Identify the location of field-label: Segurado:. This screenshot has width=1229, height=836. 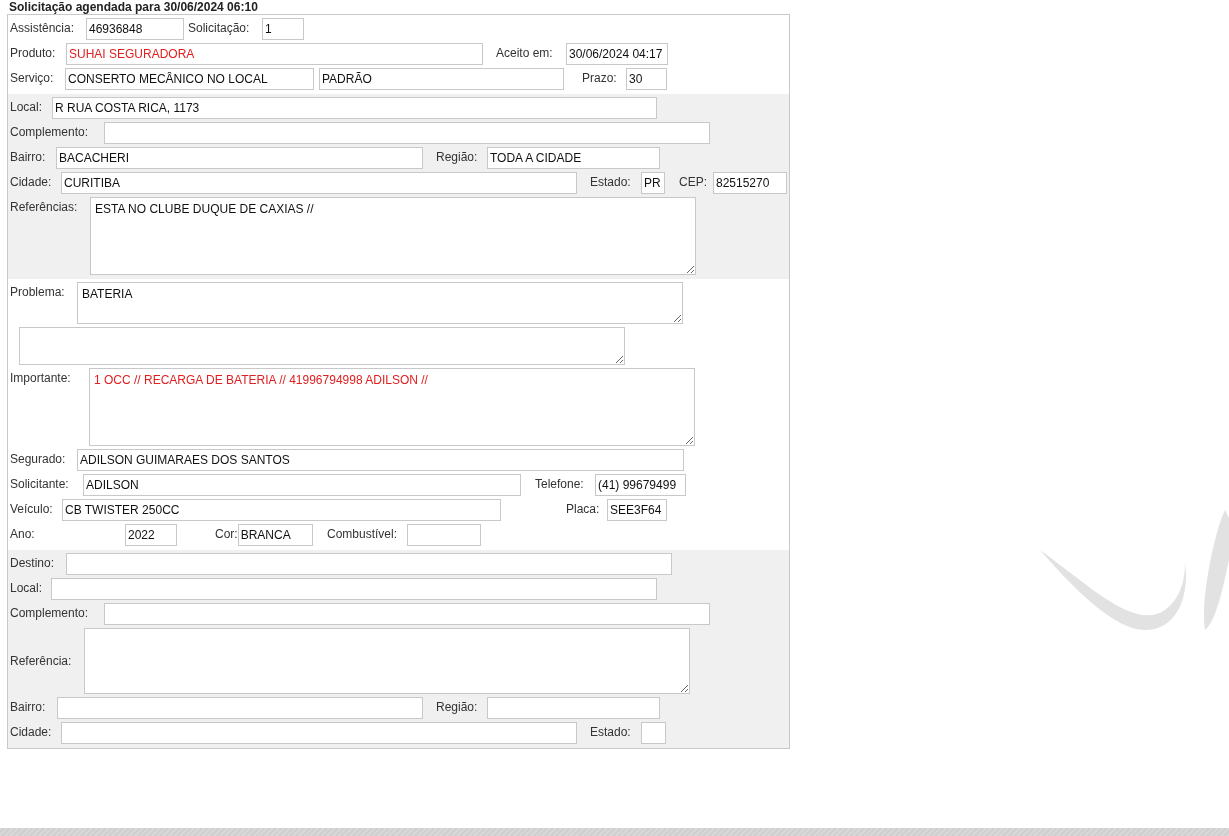
(38, 459).